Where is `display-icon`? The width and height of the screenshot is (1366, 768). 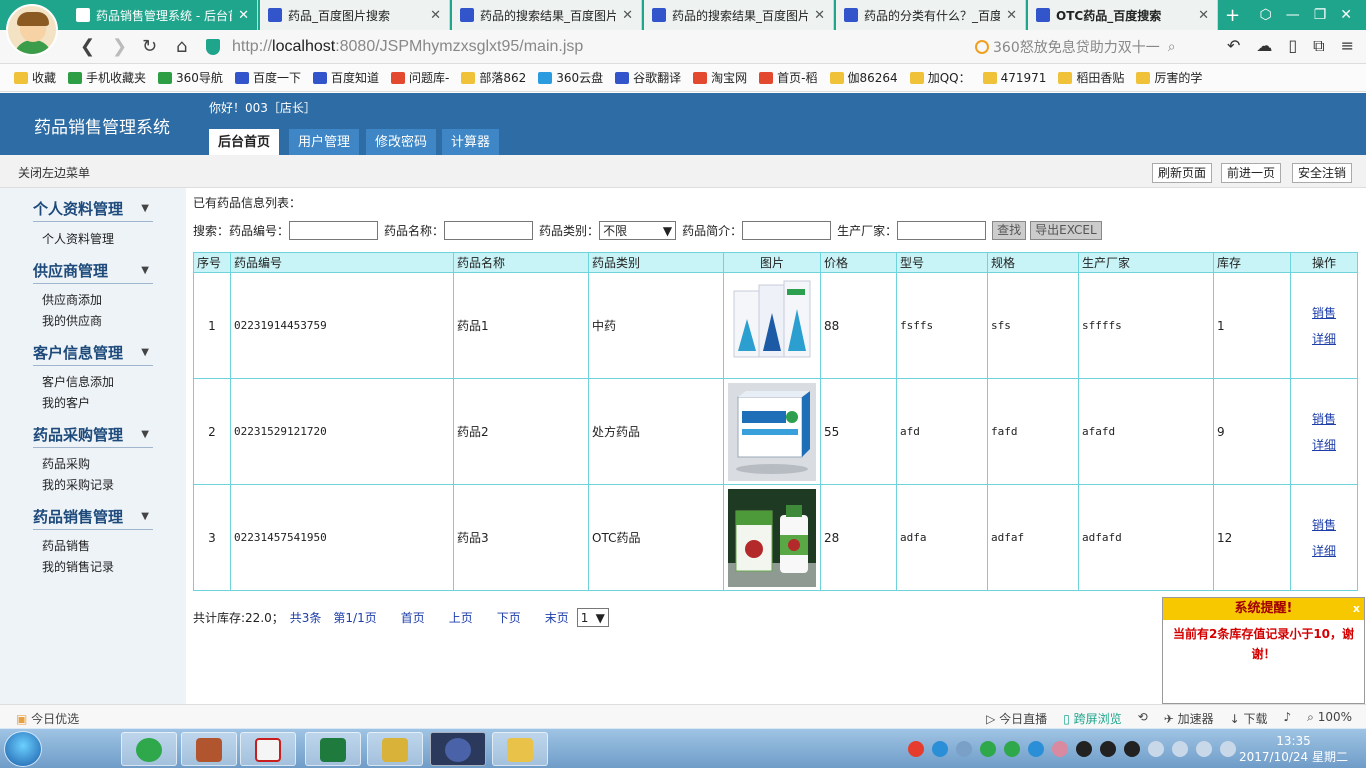 display-icon is located at coordinates (1156, 749).